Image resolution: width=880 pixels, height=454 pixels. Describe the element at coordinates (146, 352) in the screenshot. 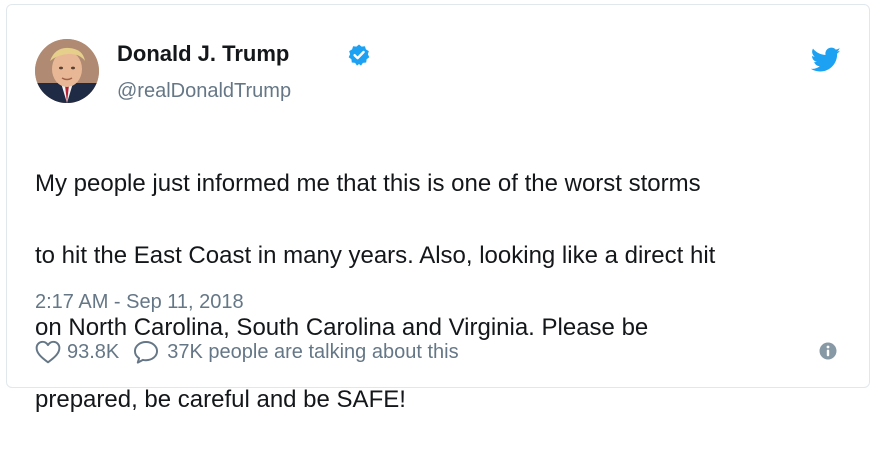

I see `speech-bubble-icon` at that location.